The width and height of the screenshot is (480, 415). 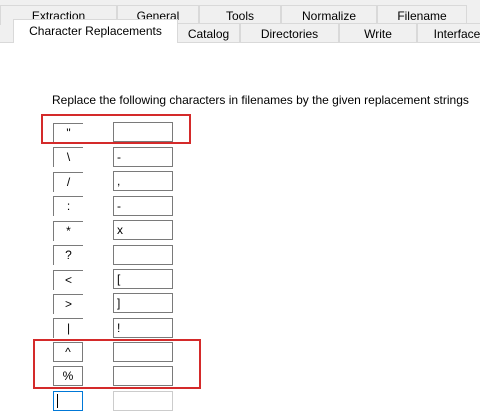 What do you see at coordinates (68, 401) in the screenshot?
I see `char-input-new` at bounding box center [68, 401].